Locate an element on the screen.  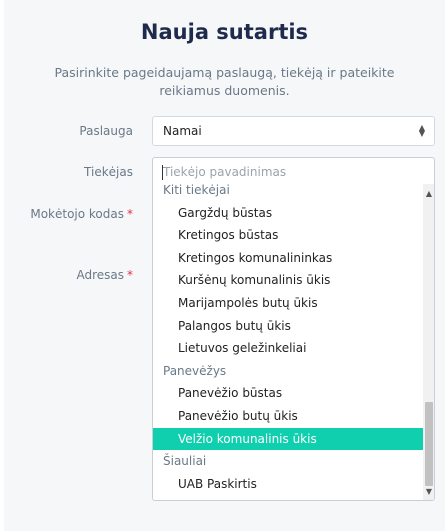
provider-placeholder: Tiekėjo pavadinimas is located at coordinates (225, 172).